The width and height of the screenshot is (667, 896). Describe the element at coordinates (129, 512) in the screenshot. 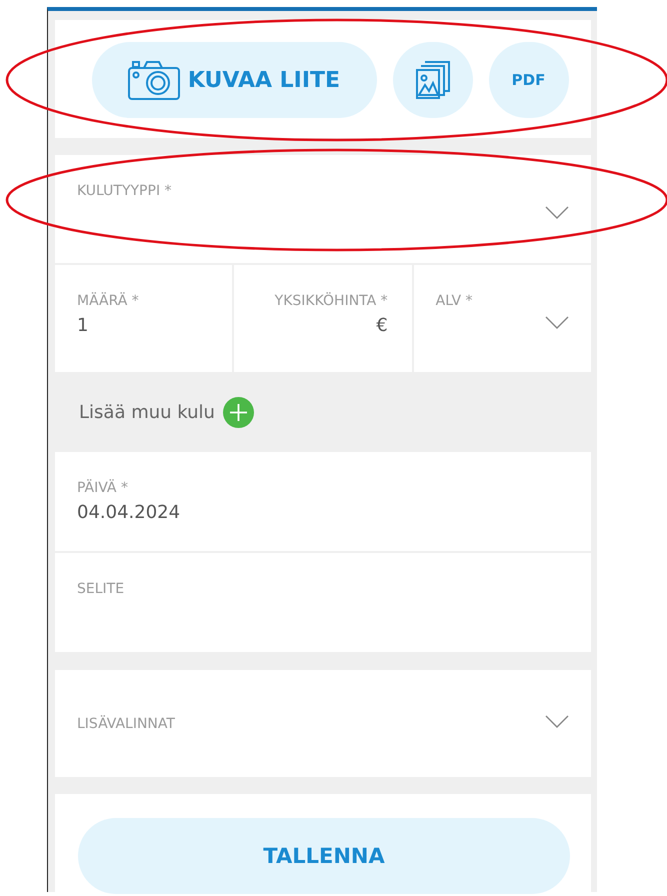

I see `field-value: 04.04.2024` at that location.